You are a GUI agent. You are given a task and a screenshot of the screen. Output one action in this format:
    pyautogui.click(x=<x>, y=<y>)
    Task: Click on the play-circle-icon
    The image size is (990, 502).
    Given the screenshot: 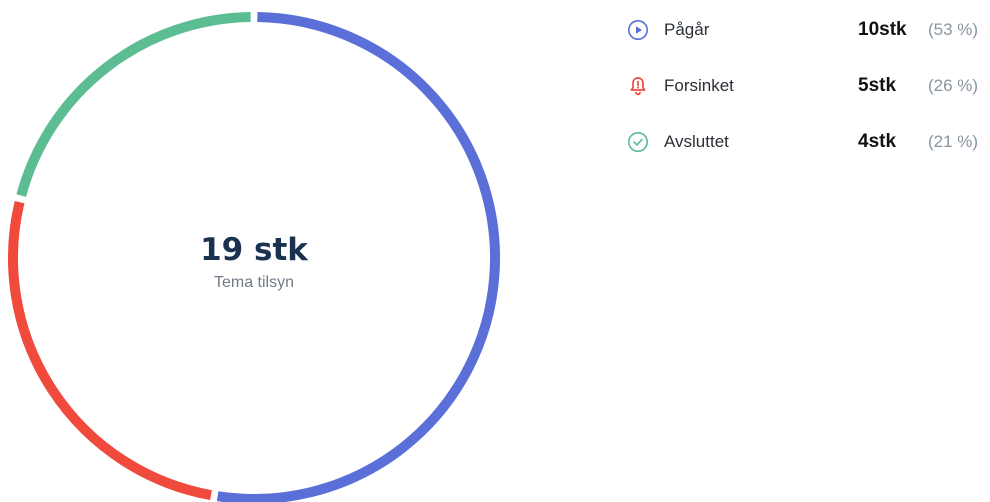 What is the action you would take?
    pyautogui.click(x=638, y=30)
    